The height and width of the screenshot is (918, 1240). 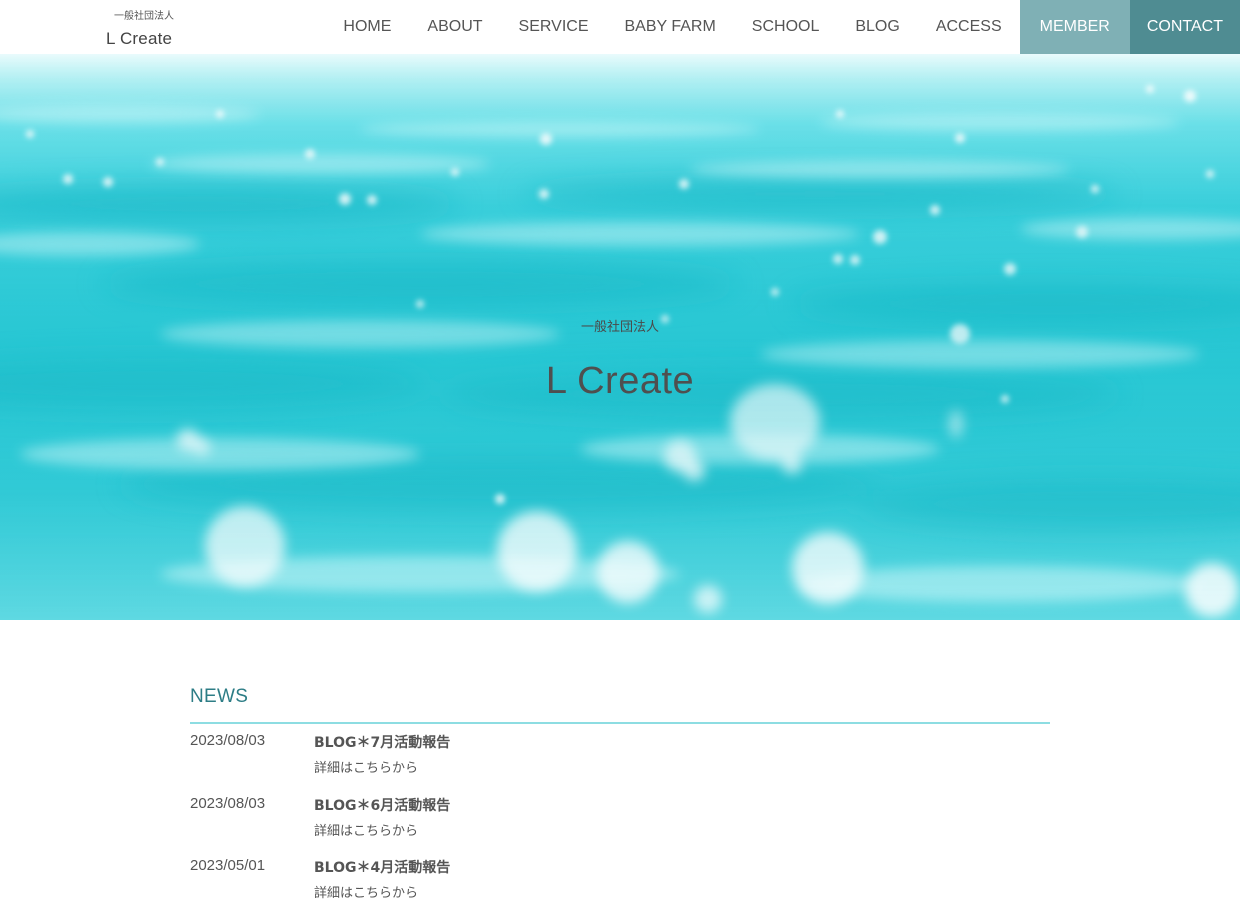 What do you see at coordinates (367, 27) in the screenshot?
I see `nav-home: HOME` at bounding box center [367, 27].